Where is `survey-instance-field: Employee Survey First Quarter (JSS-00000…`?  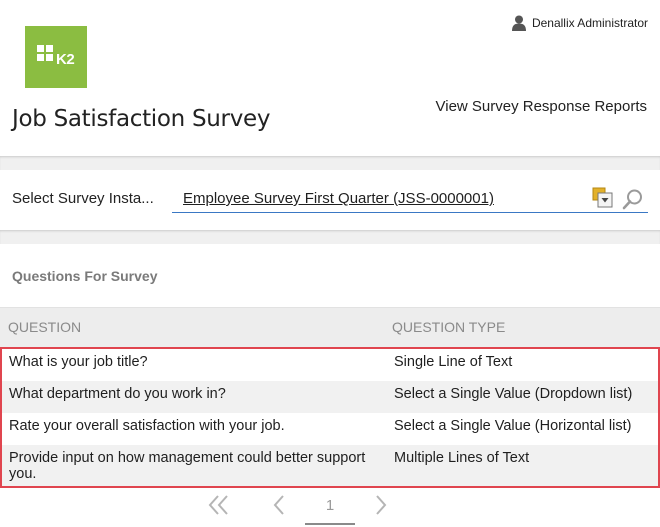
survey-instance-field: Employee Survey First Quarter (JSS-00000… is located at coordinates (410, 198).